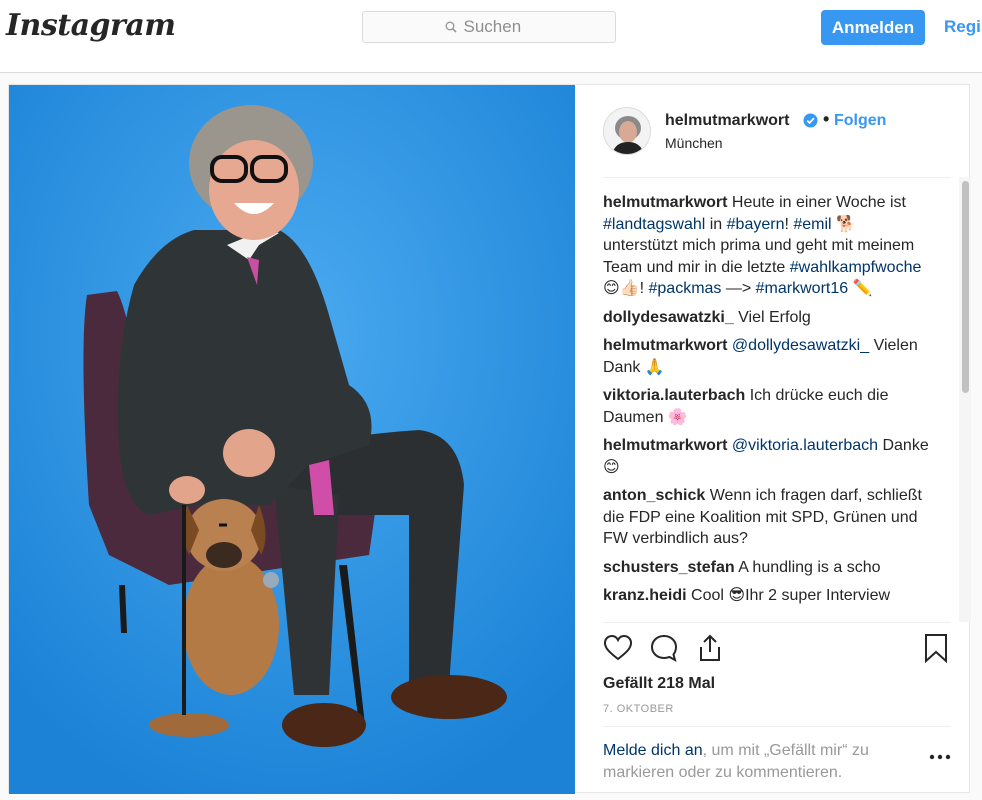 This screenshot has height=800, width=982. I want to click on post-actions, so click(777, 651).